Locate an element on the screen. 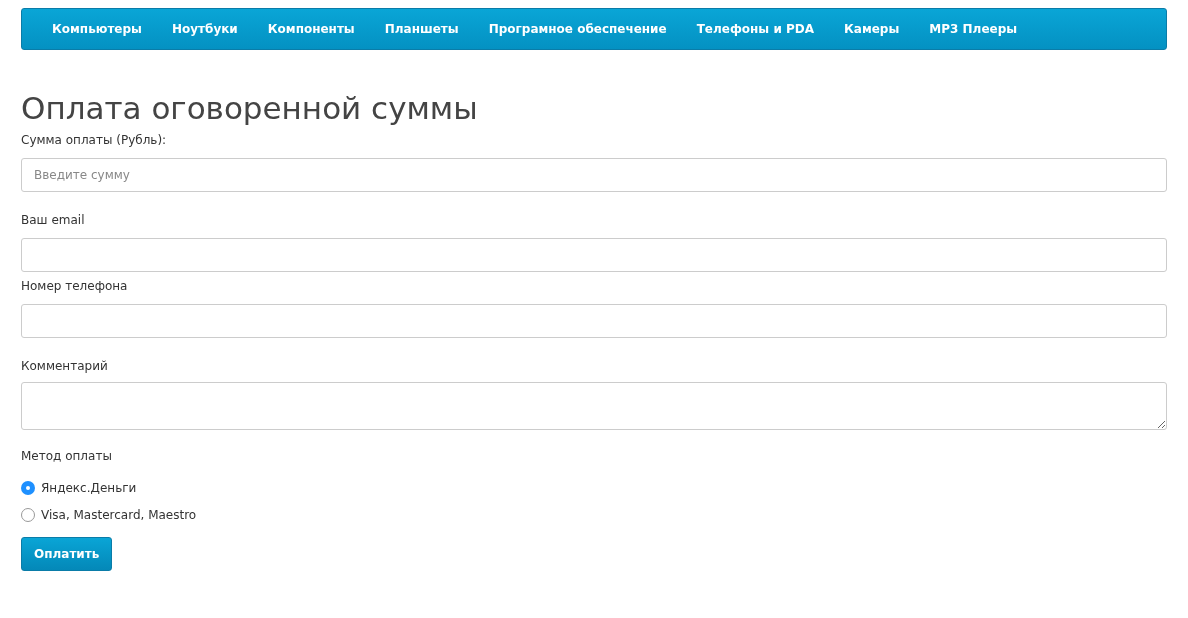 This screenshot has width=1188, height=618. page-title: Оплата оговоренной суммы is located at coordinates (250, 108).